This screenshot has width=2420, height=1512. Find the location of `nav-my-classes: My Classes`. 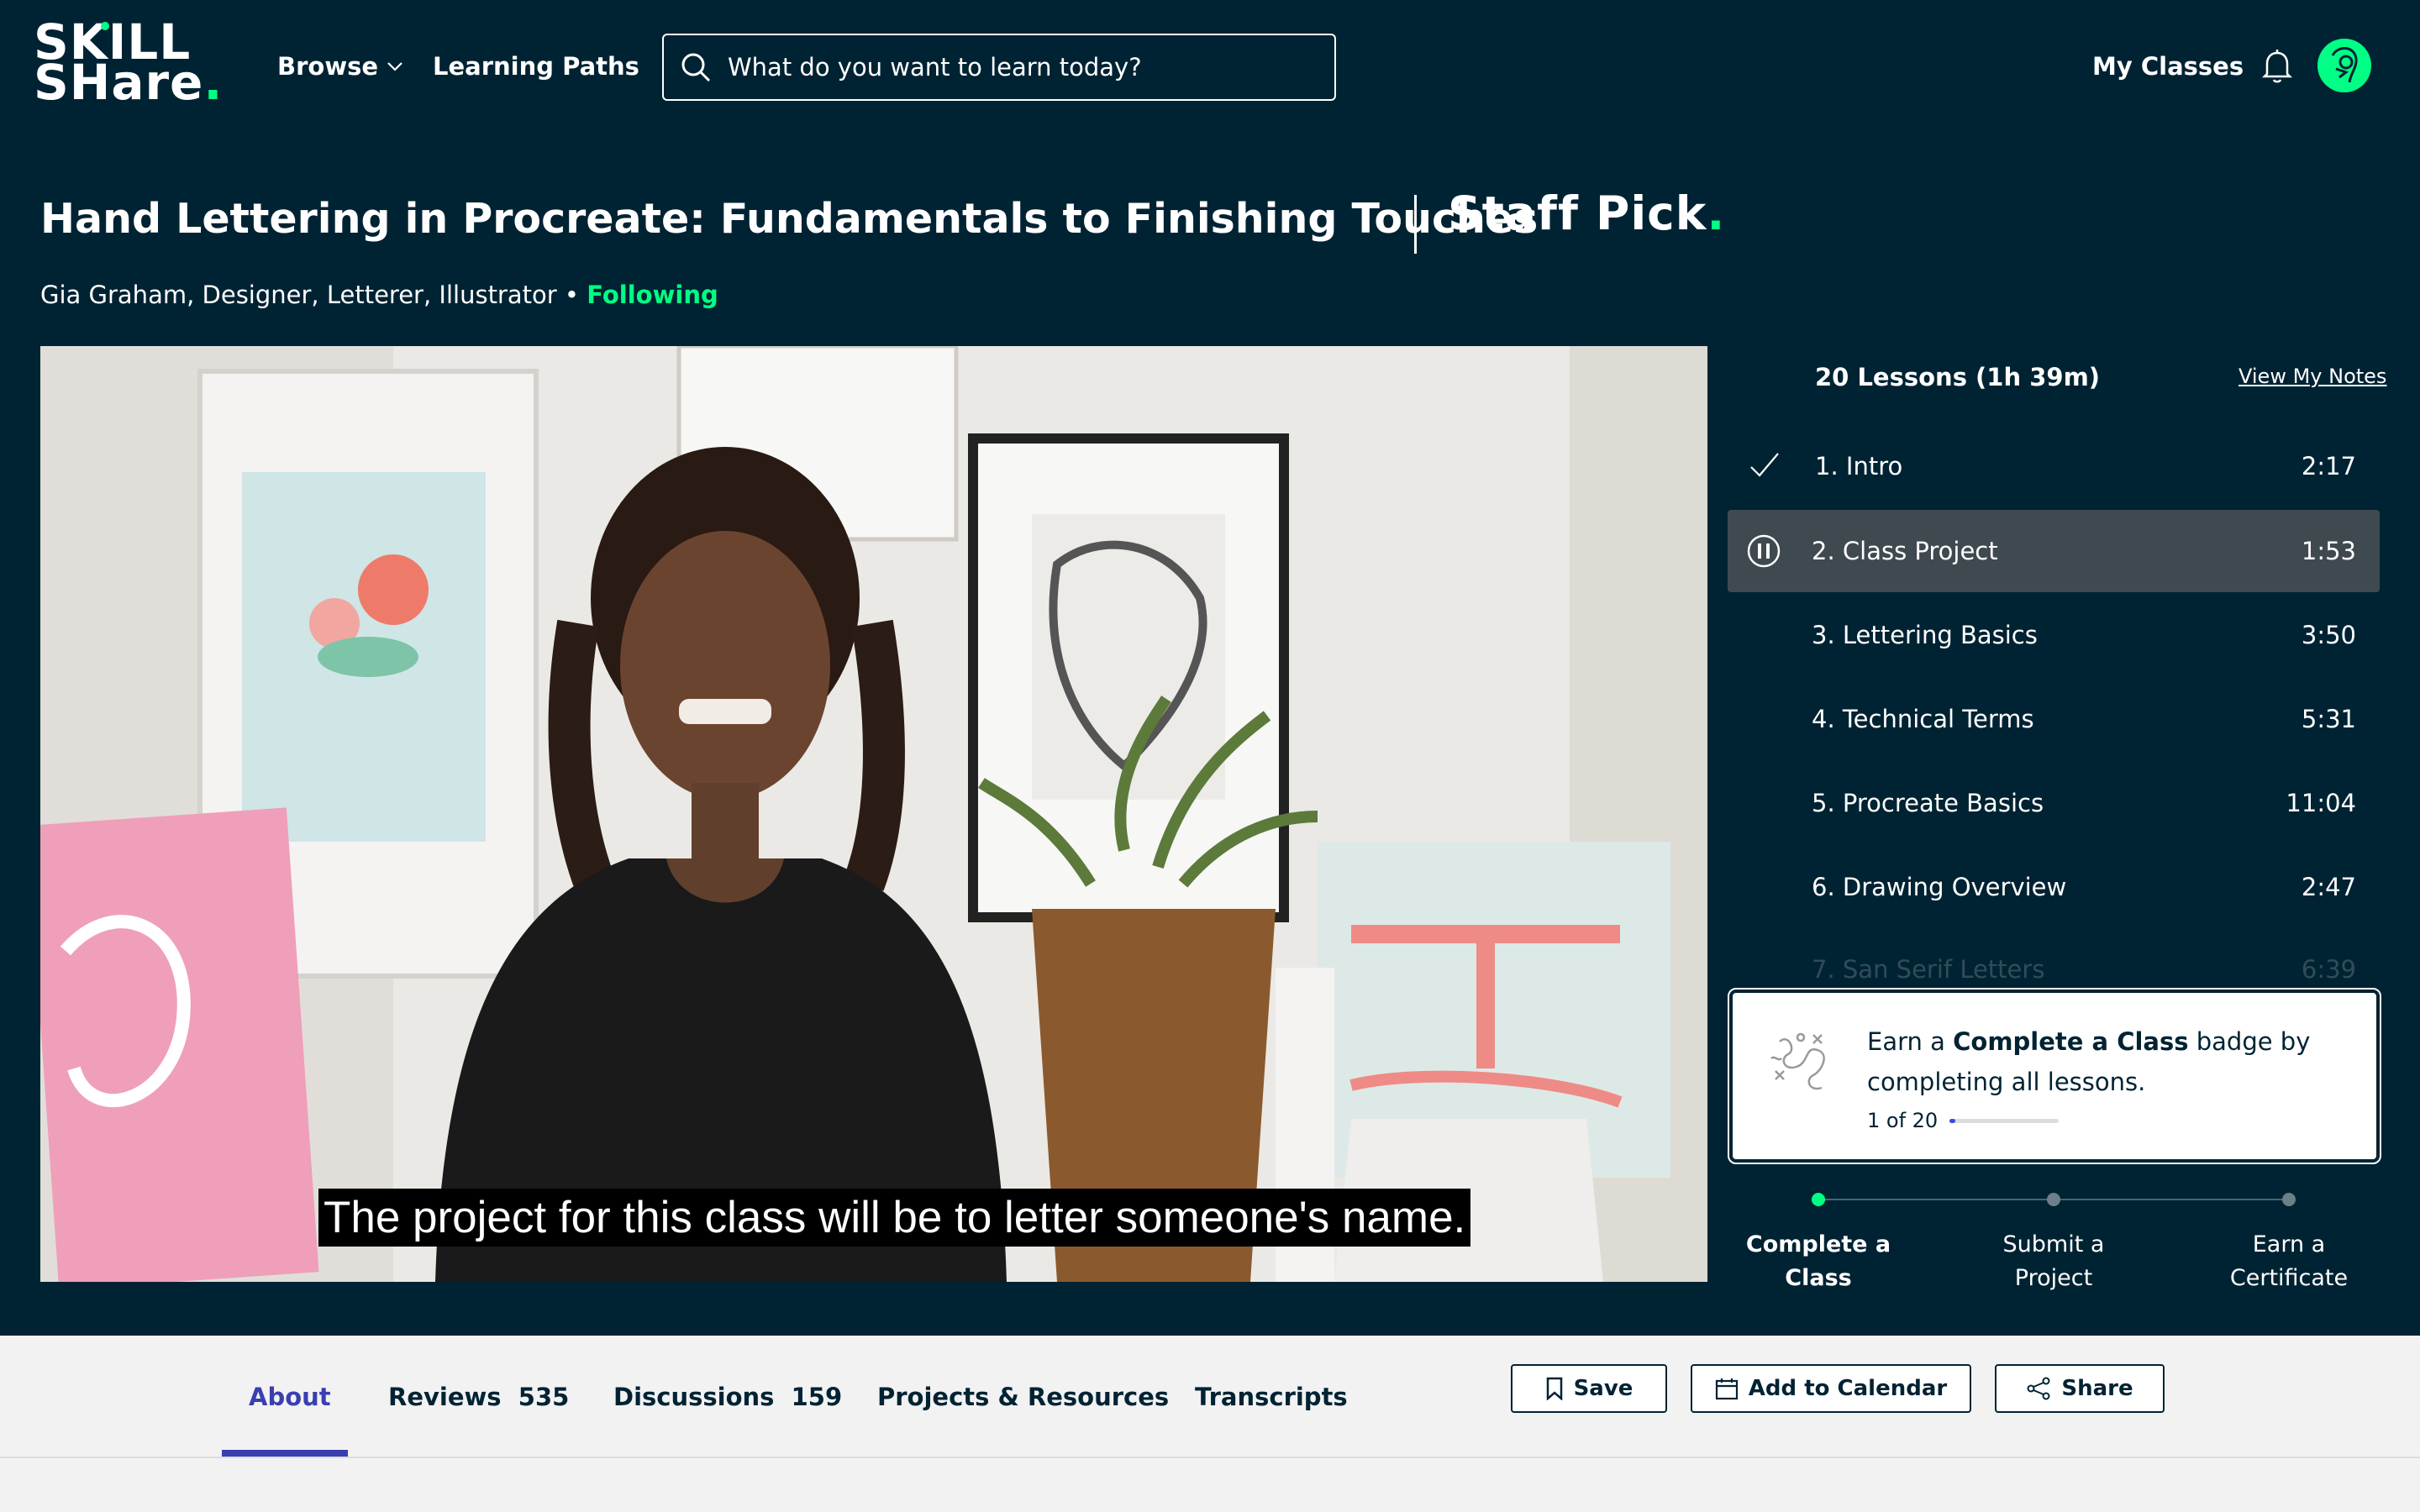

nav-my-classes: My Classes is located at coordinates (2168, 66).